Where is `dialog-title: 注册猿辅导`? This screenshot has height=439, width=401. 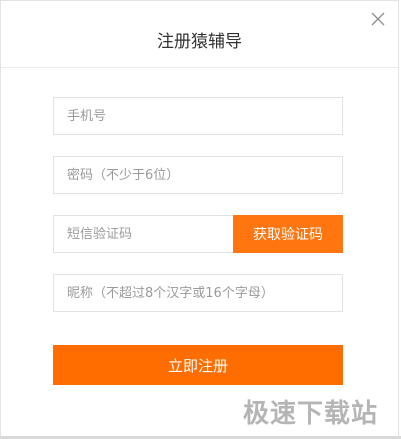
dialog-title: 注册猿辅导 is located at coordinates (199, 42).